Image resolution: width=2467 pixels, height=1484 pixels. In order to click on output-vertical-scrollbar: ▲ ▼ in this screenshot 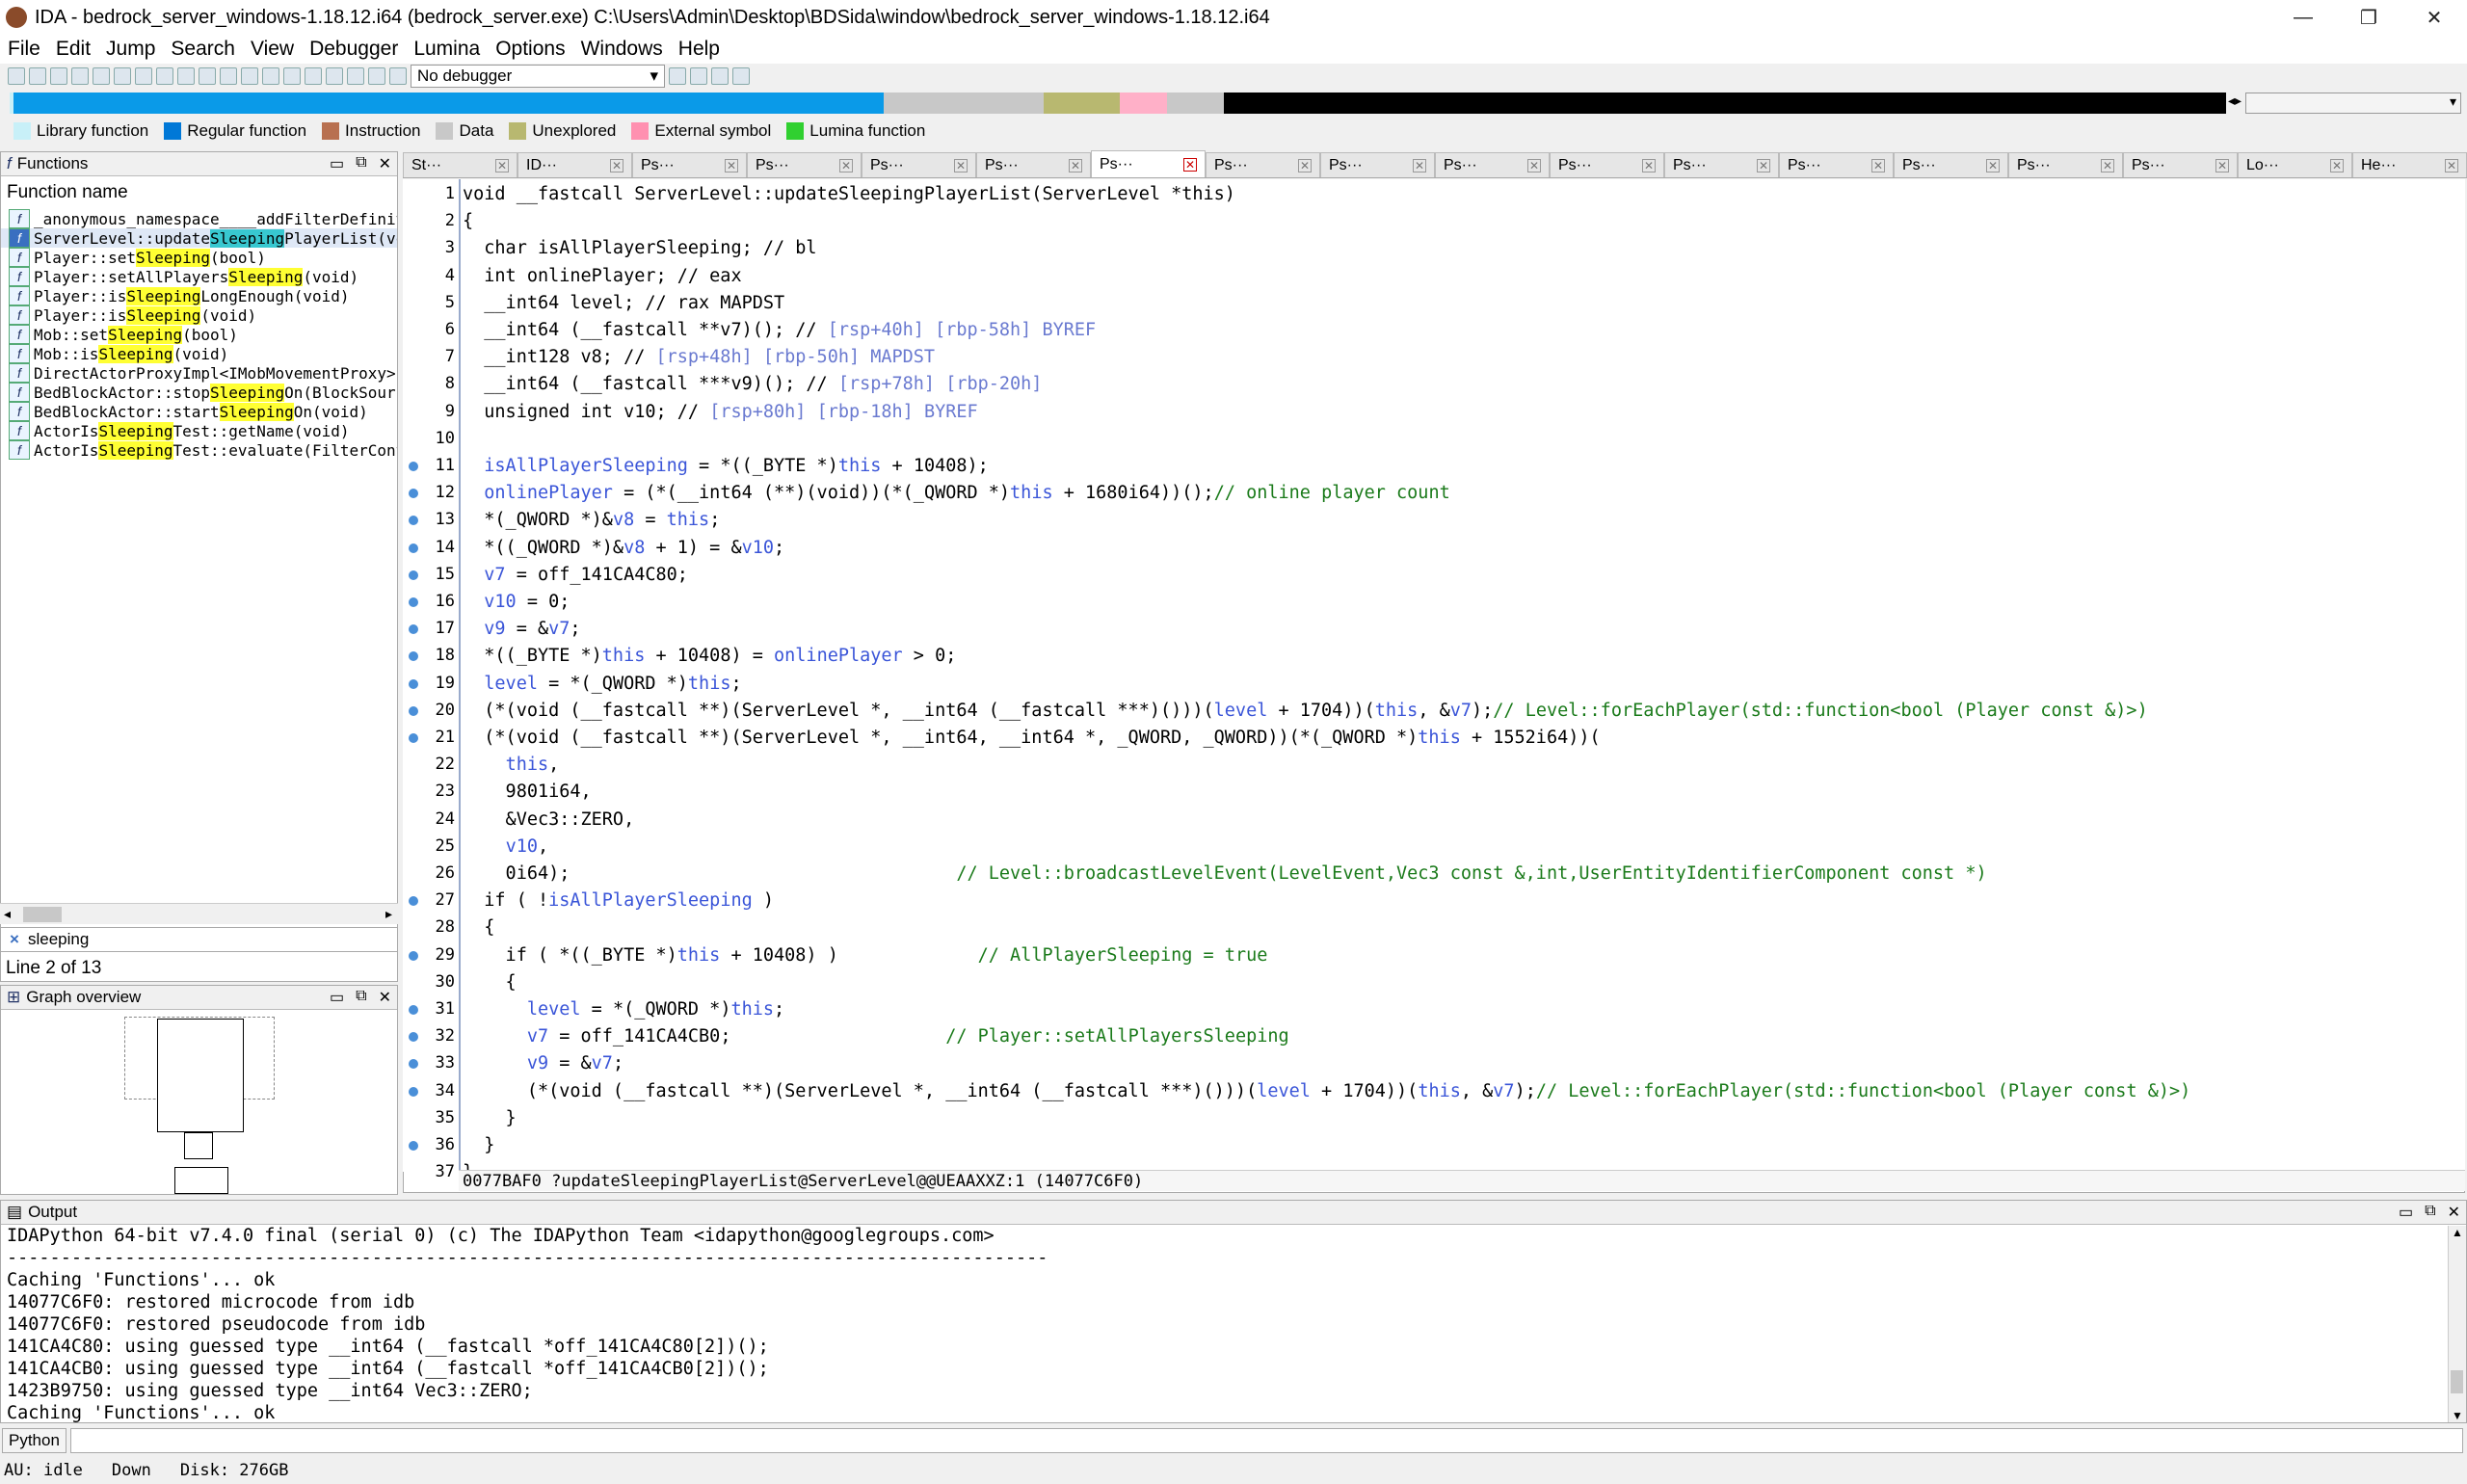, I will do `click(2457, 1324)`.